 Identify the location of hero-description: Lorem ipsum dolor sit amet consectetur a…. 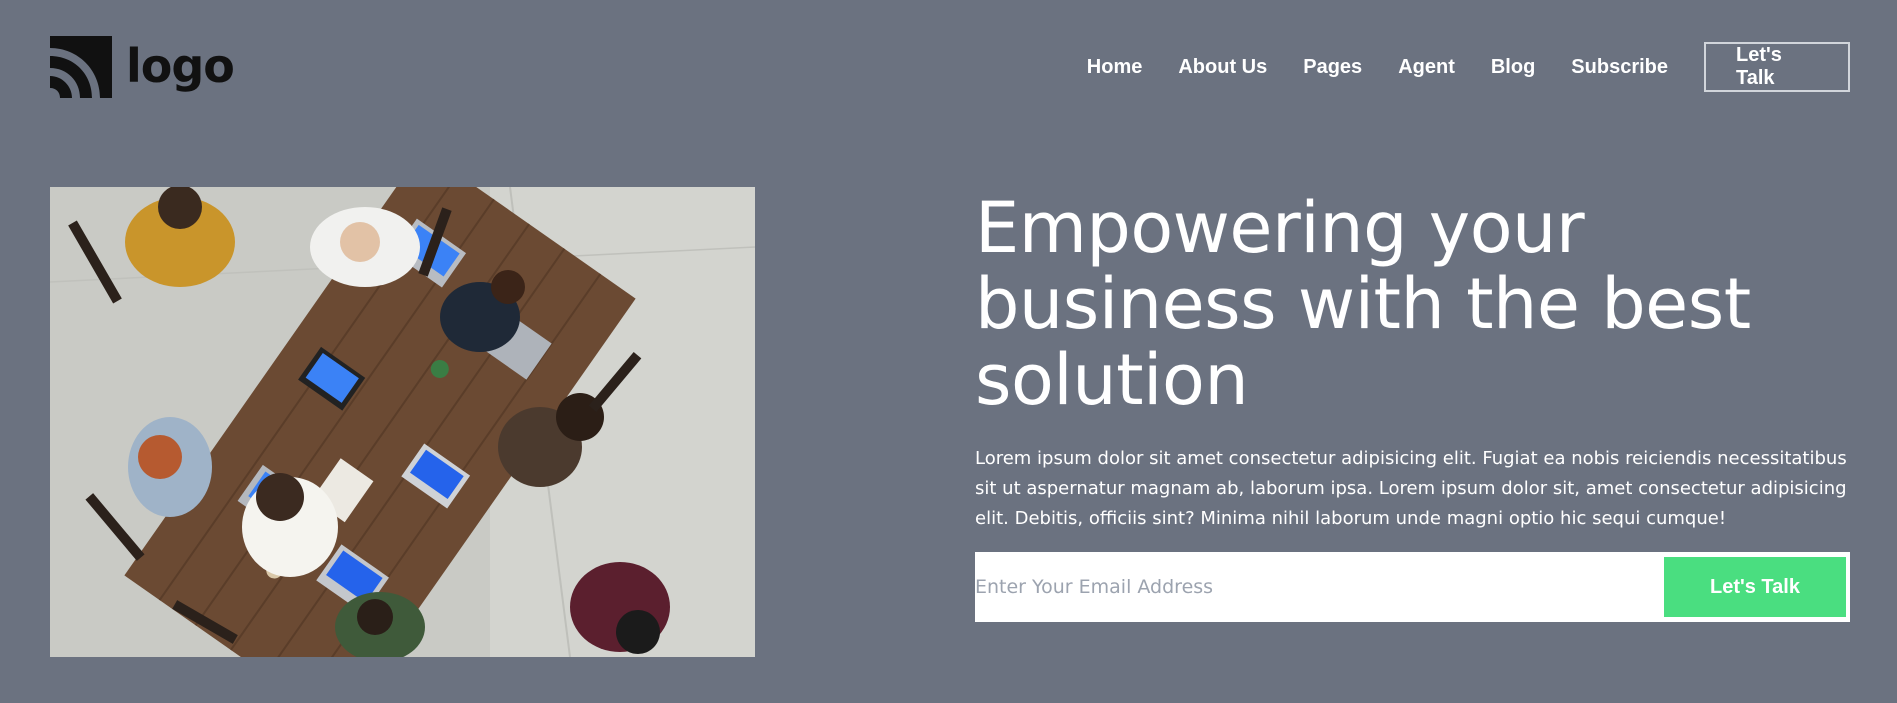
(1411, 488).